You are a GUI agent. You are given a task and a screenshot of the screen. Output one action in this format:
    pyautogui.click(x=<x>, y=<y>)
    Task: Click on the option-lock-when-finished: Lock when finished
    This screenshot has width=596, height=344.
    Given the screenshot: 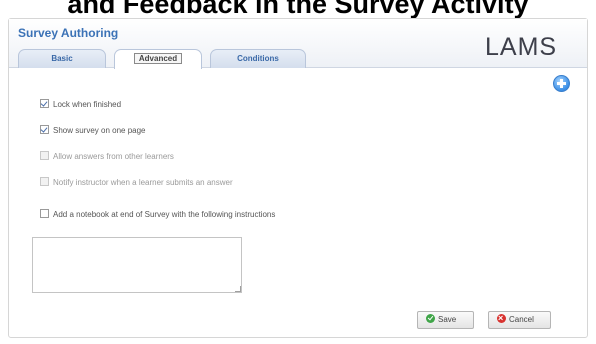 What is the action you would take?
    pyautogui.click(x=80, y=105)
    